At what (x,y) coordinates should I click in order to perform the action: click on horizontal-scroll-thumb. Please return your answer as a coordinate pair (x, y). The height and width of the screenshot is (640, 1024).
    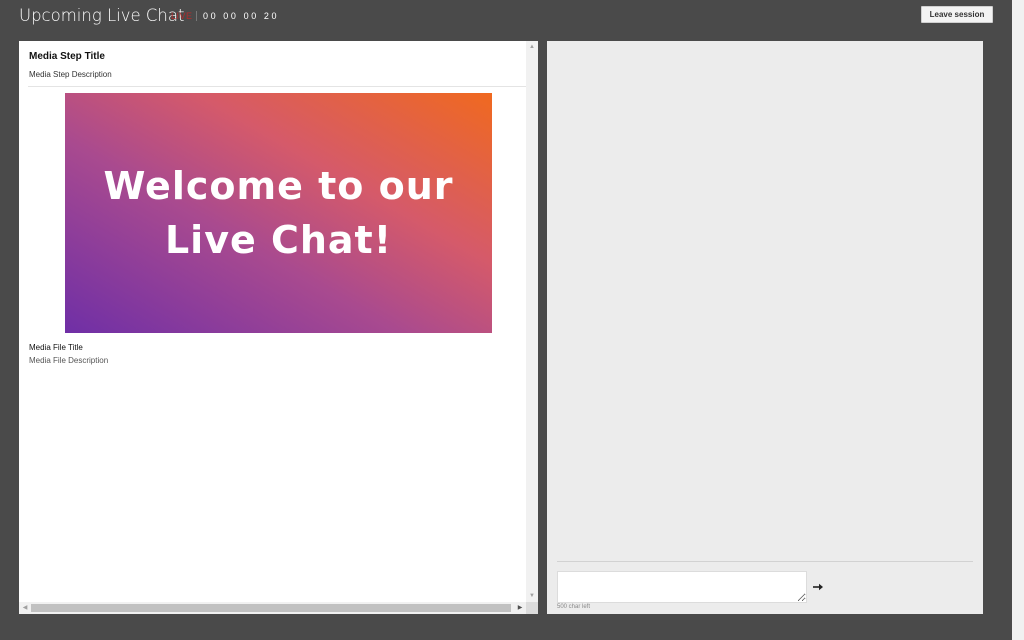
    Looking at the image, I should click on (271, 608).